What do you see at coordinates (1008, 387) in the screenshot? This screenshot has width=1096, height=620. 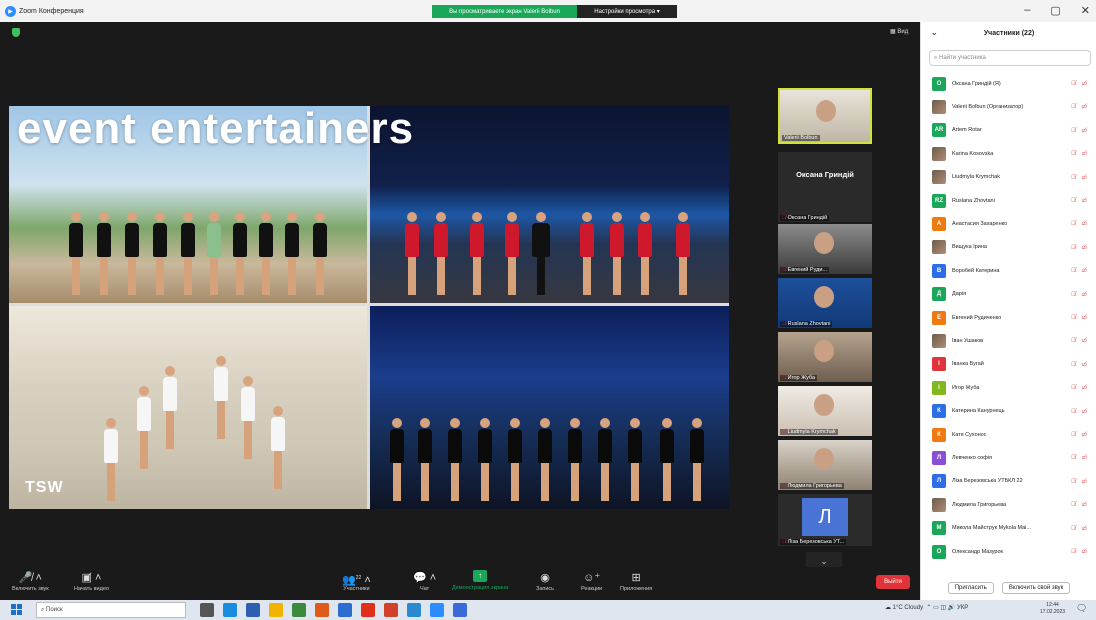 I see `participant-row: І Игор Жуба 🎙̸ ▭̸` at bounding box center [1008, 387].